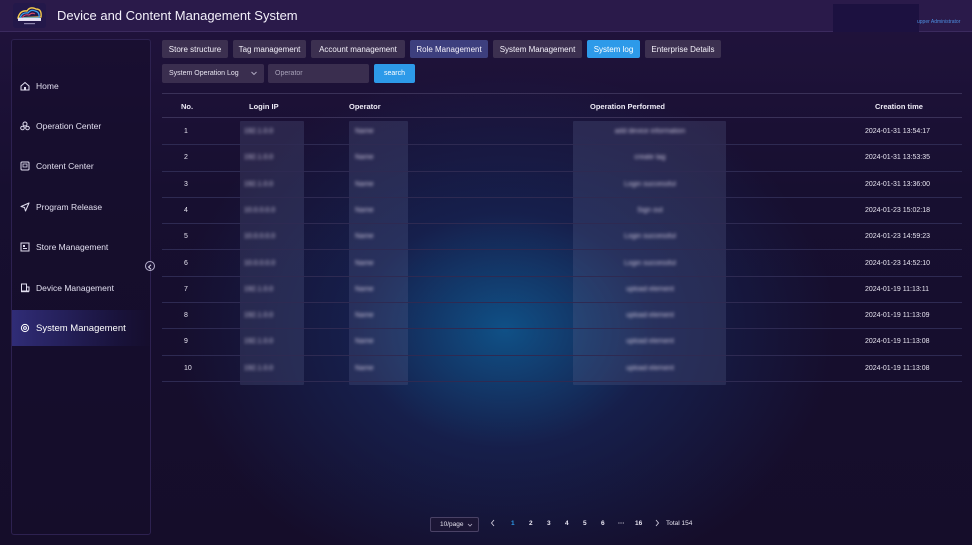  What do you see at coordinates (603, 523) in the screenshot?
I see `page-6: 6` at bounding box center [603, 523].